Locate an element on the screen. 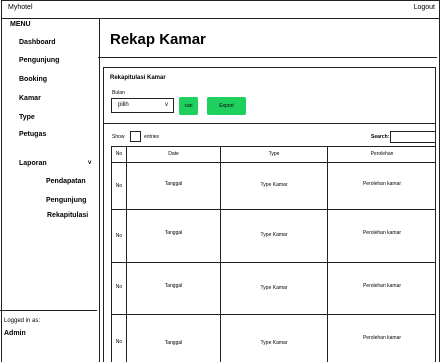 The image size is (441, 362). show-label: Show is located at coordinates (118, 137).